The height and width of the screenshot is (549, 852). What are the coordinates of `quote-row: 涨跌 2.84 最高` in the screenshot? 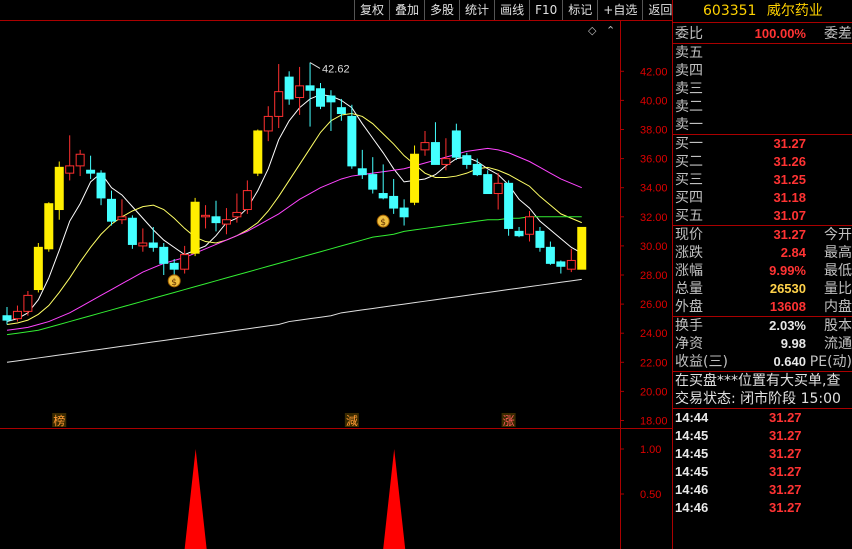 It's located at (762, 253).